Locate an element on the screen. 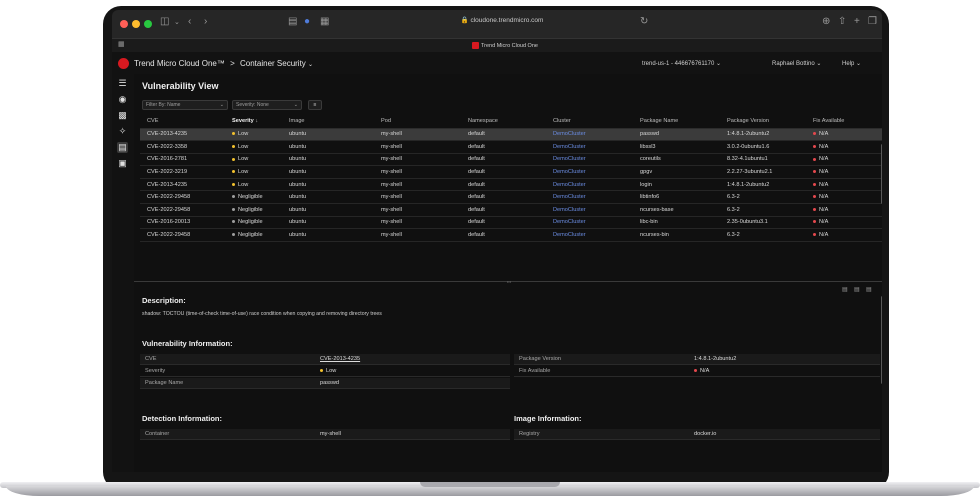 The image size is (980, 502). column-header-severity: Severity ↓ is located at coordinates (253, 122).